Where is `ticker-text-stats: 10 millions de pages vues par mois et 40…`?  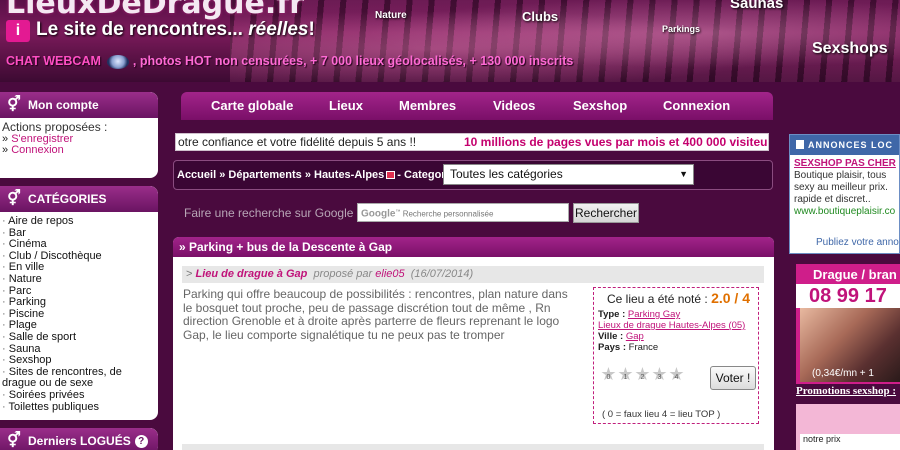
ticker-text-stats: 10 millions de pages vues par mois et 40… is located at coordinates (616, 142).